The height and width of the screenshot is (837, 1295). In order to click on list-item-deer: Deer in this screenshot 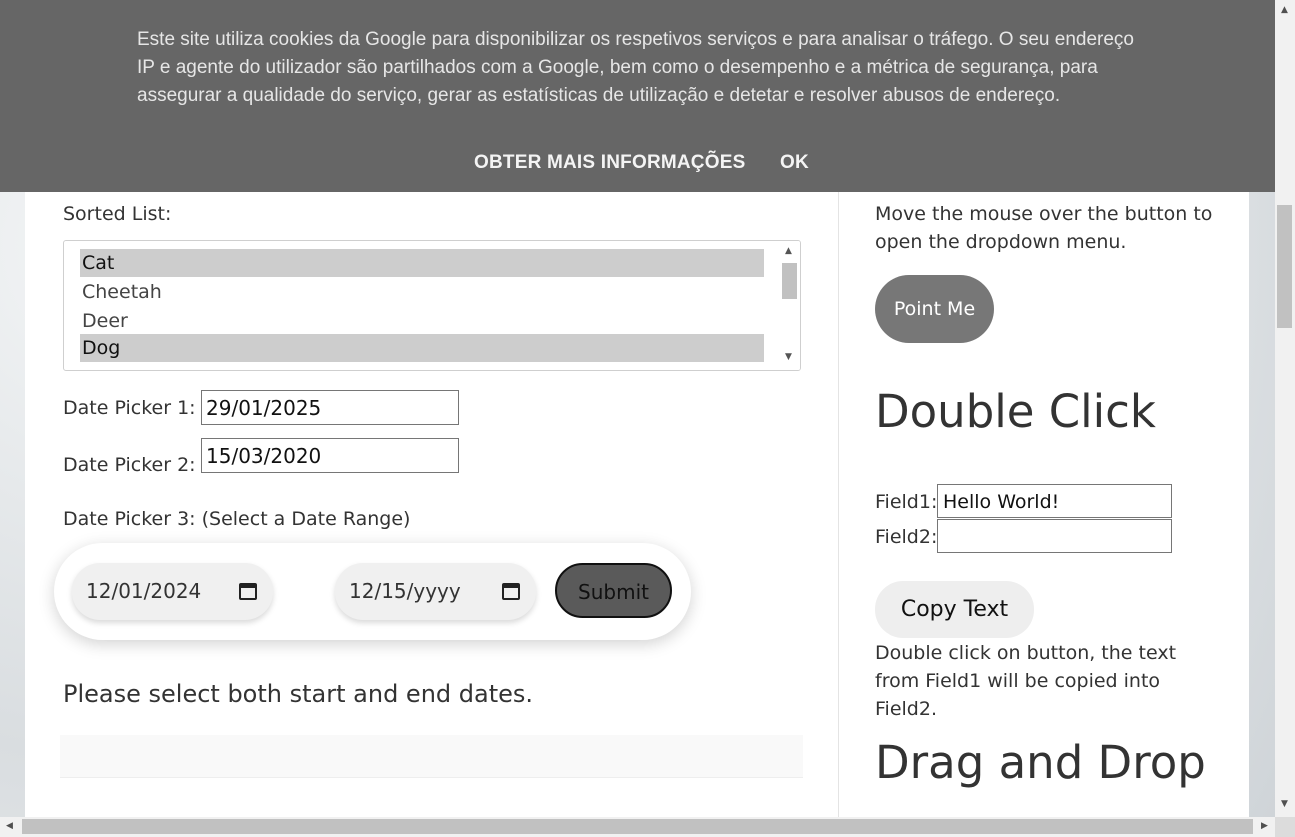, I will do `click(422, 321)`.